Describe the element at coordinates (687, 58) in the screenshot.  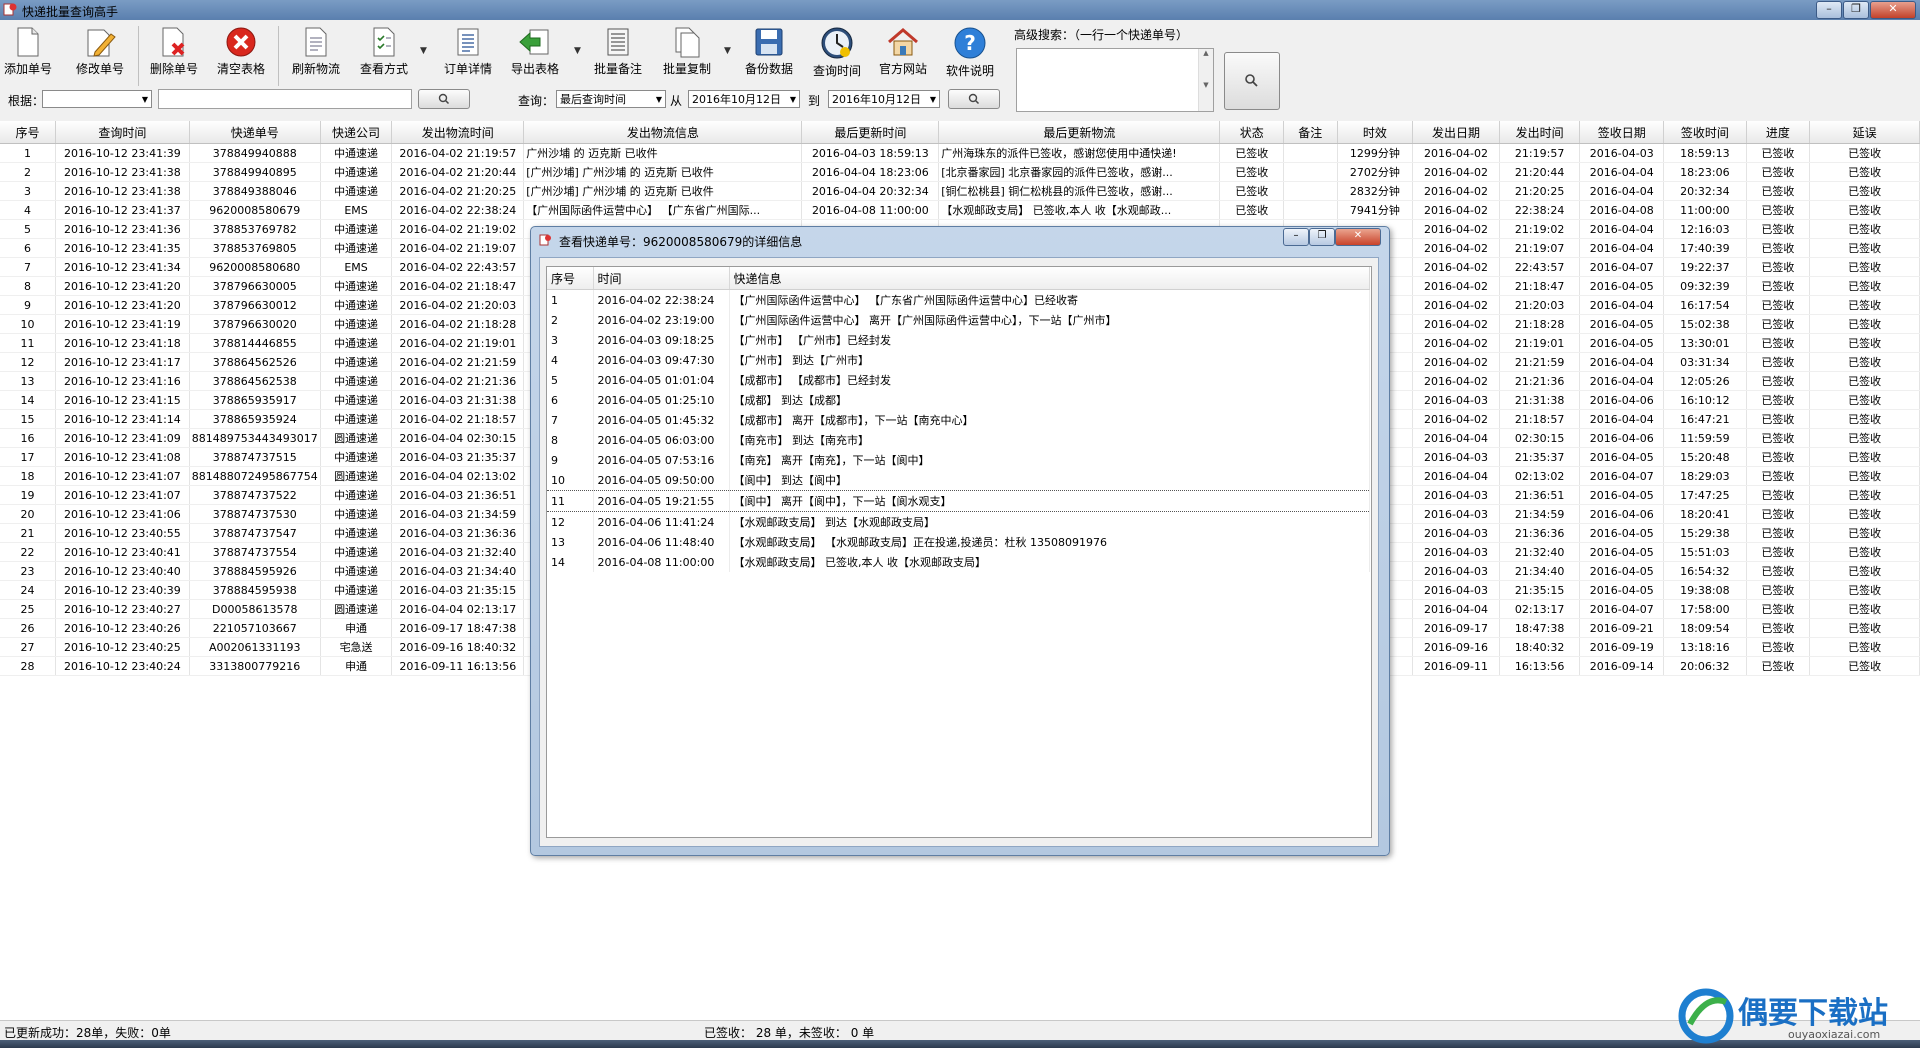
I see `batch-copy-button: 批量复制` at that location.